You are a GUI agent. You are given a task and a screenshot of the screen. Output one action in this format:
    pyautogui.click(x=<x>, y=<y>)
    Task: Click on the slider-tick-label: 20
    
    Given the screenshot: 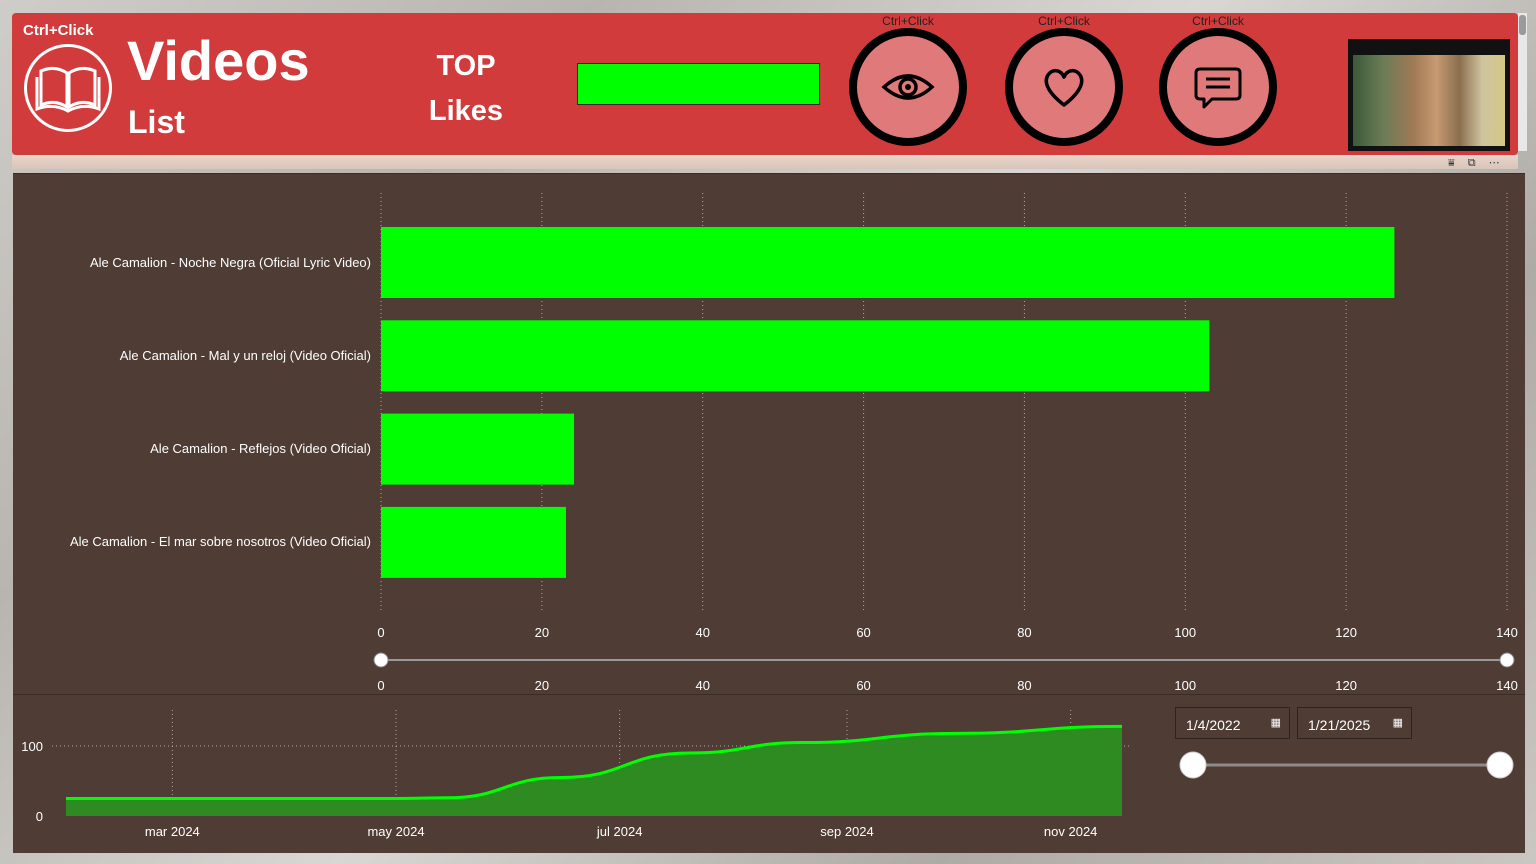 What is the action you would take?
    pyautogui.click(x=542, y=685)
    